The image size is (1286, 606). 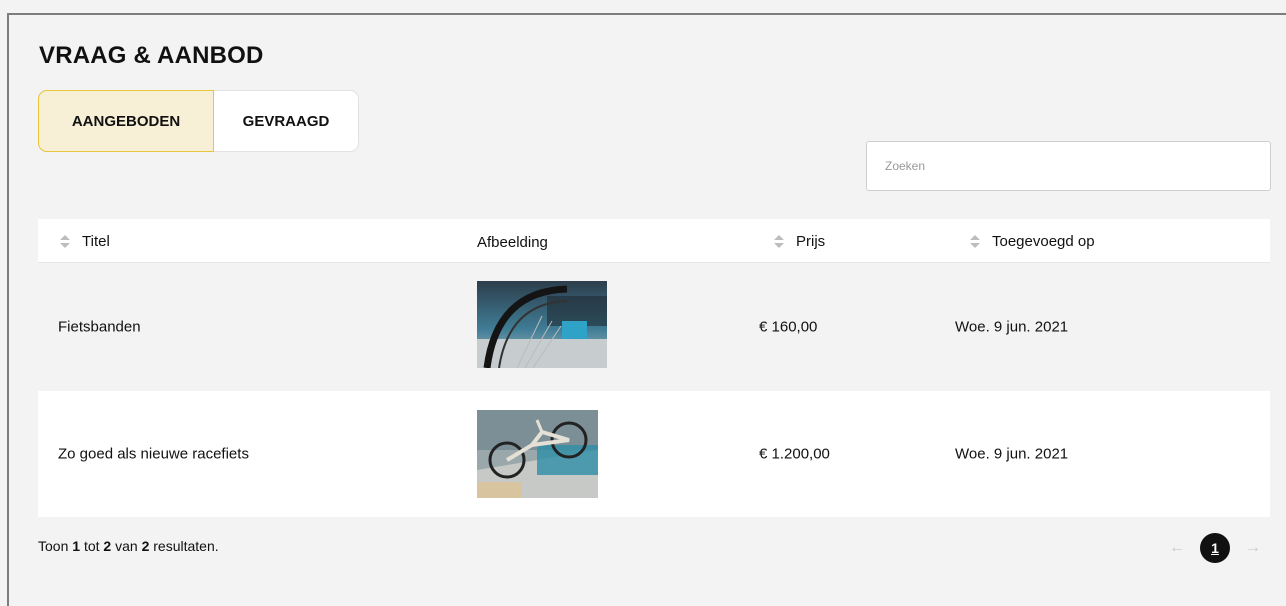 What do you see at coordinates (799, 241) in the screenshot?
I see `column-header-prijs: Prijs` at bounding box center [799, 241].